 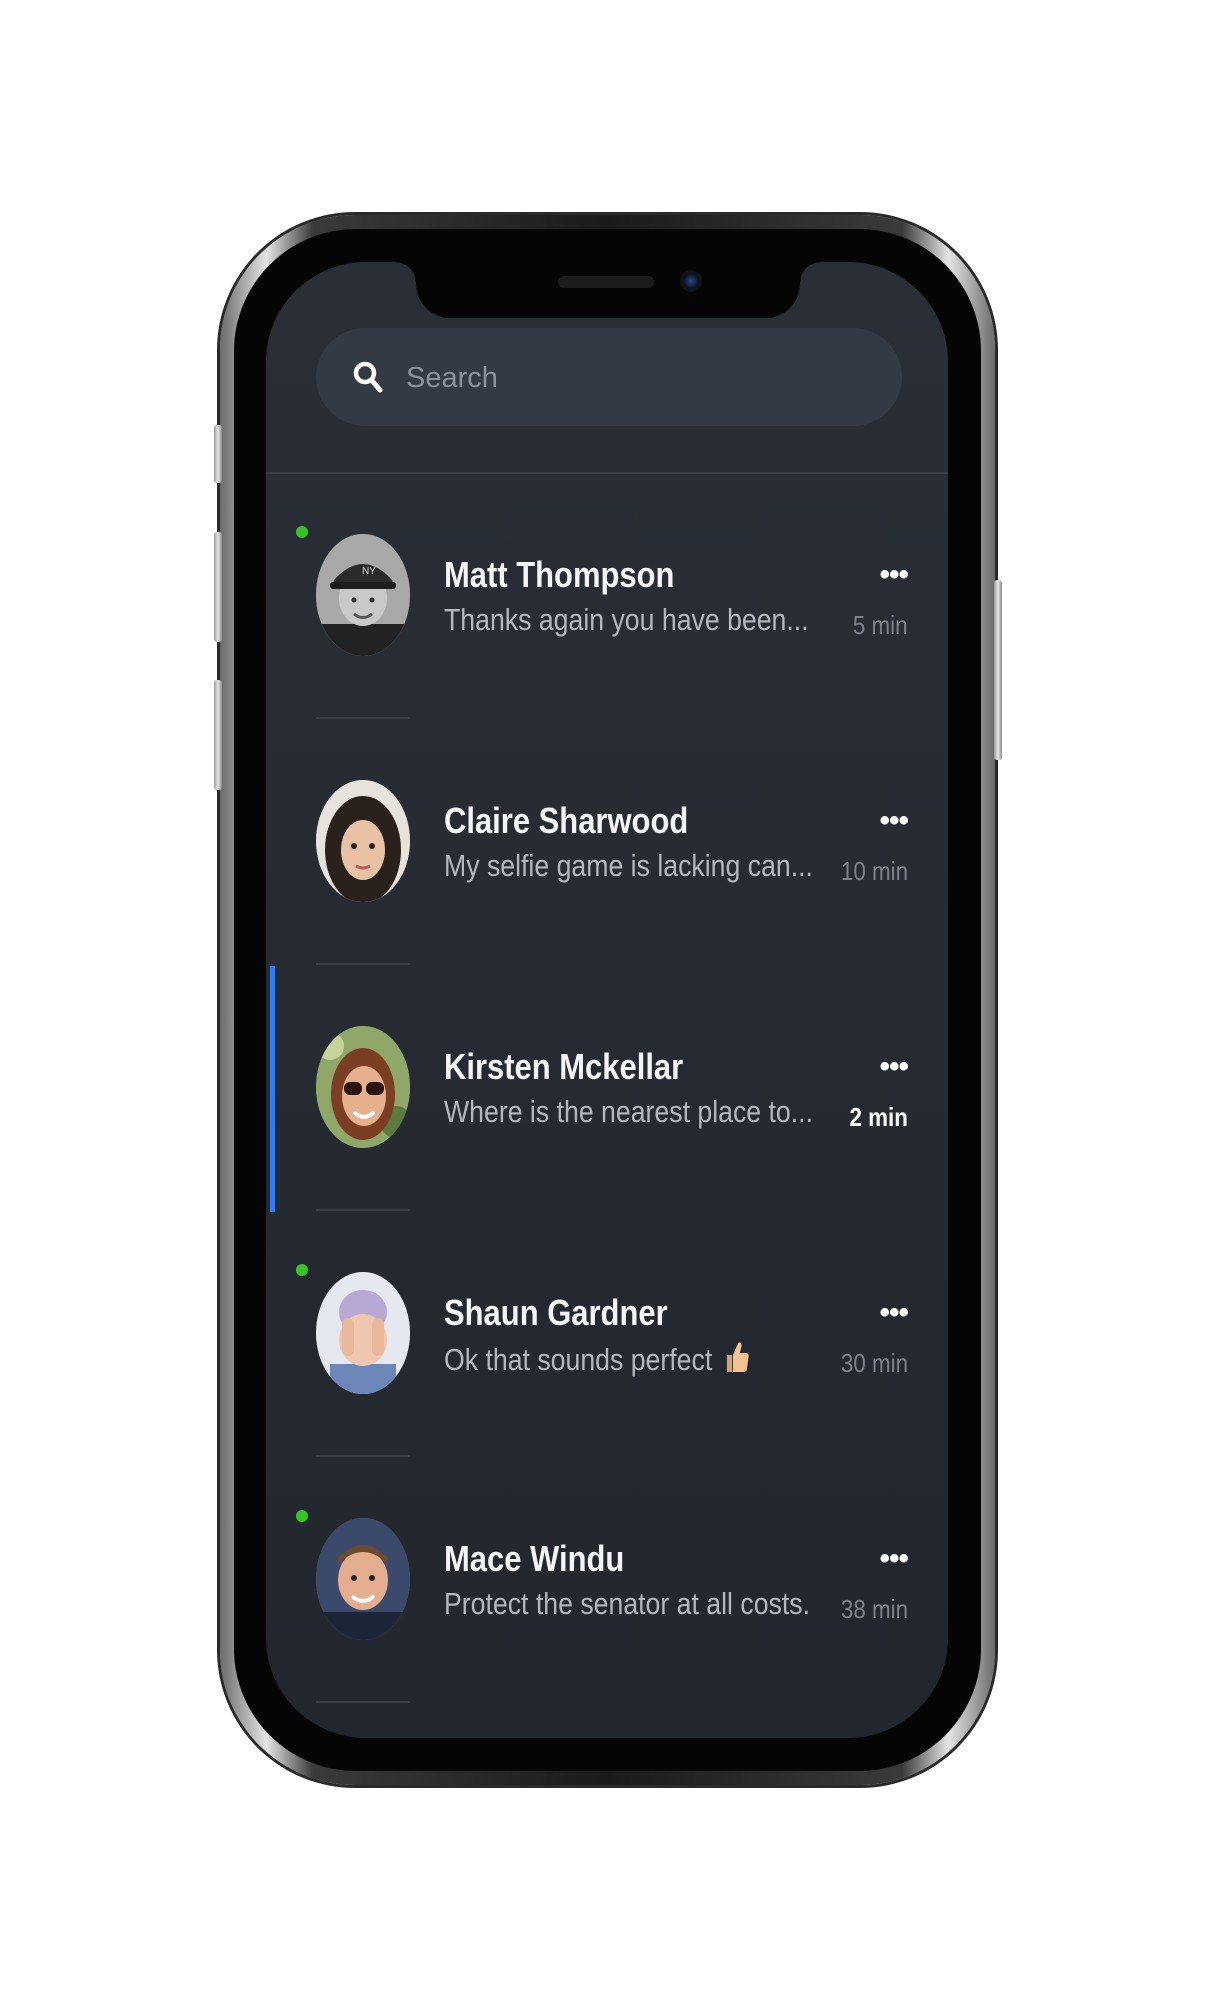 I want to click on mute-switch, so click(x=218, y=454).